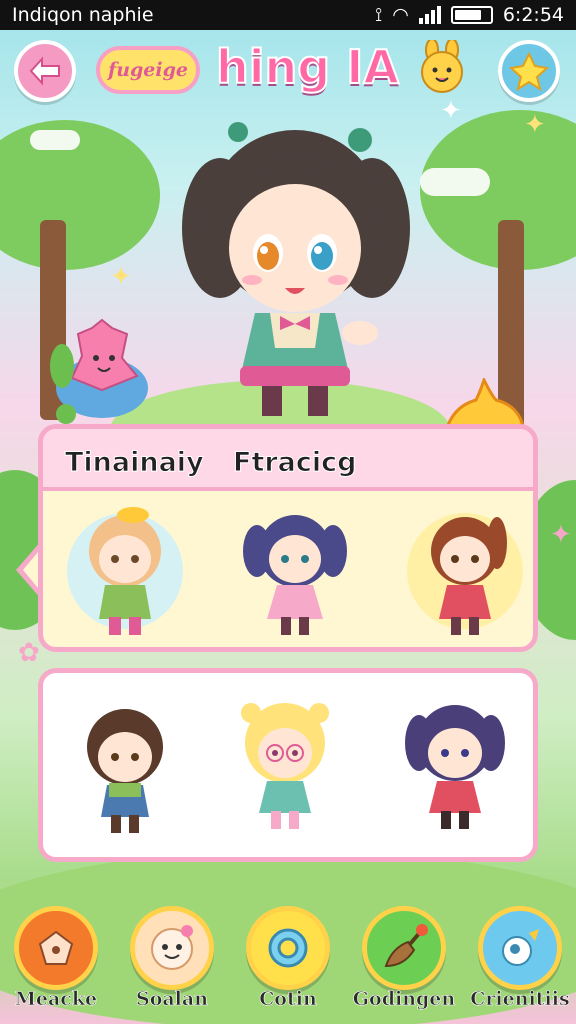  I want to click on brown-hair-girl-avatar-icon, so click(125, 771).